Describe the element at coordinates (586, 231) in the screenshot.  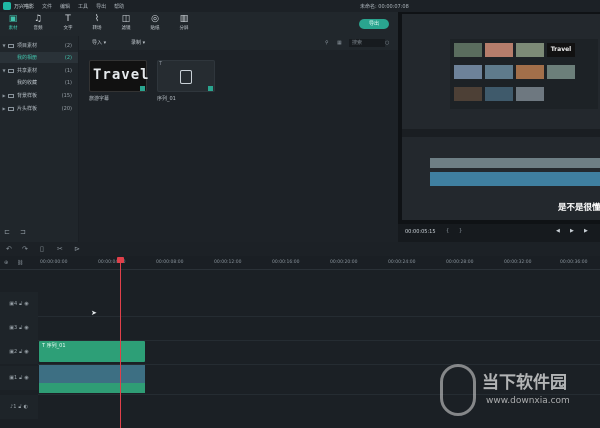
I see `next-frame-icon: ▶` at that location.